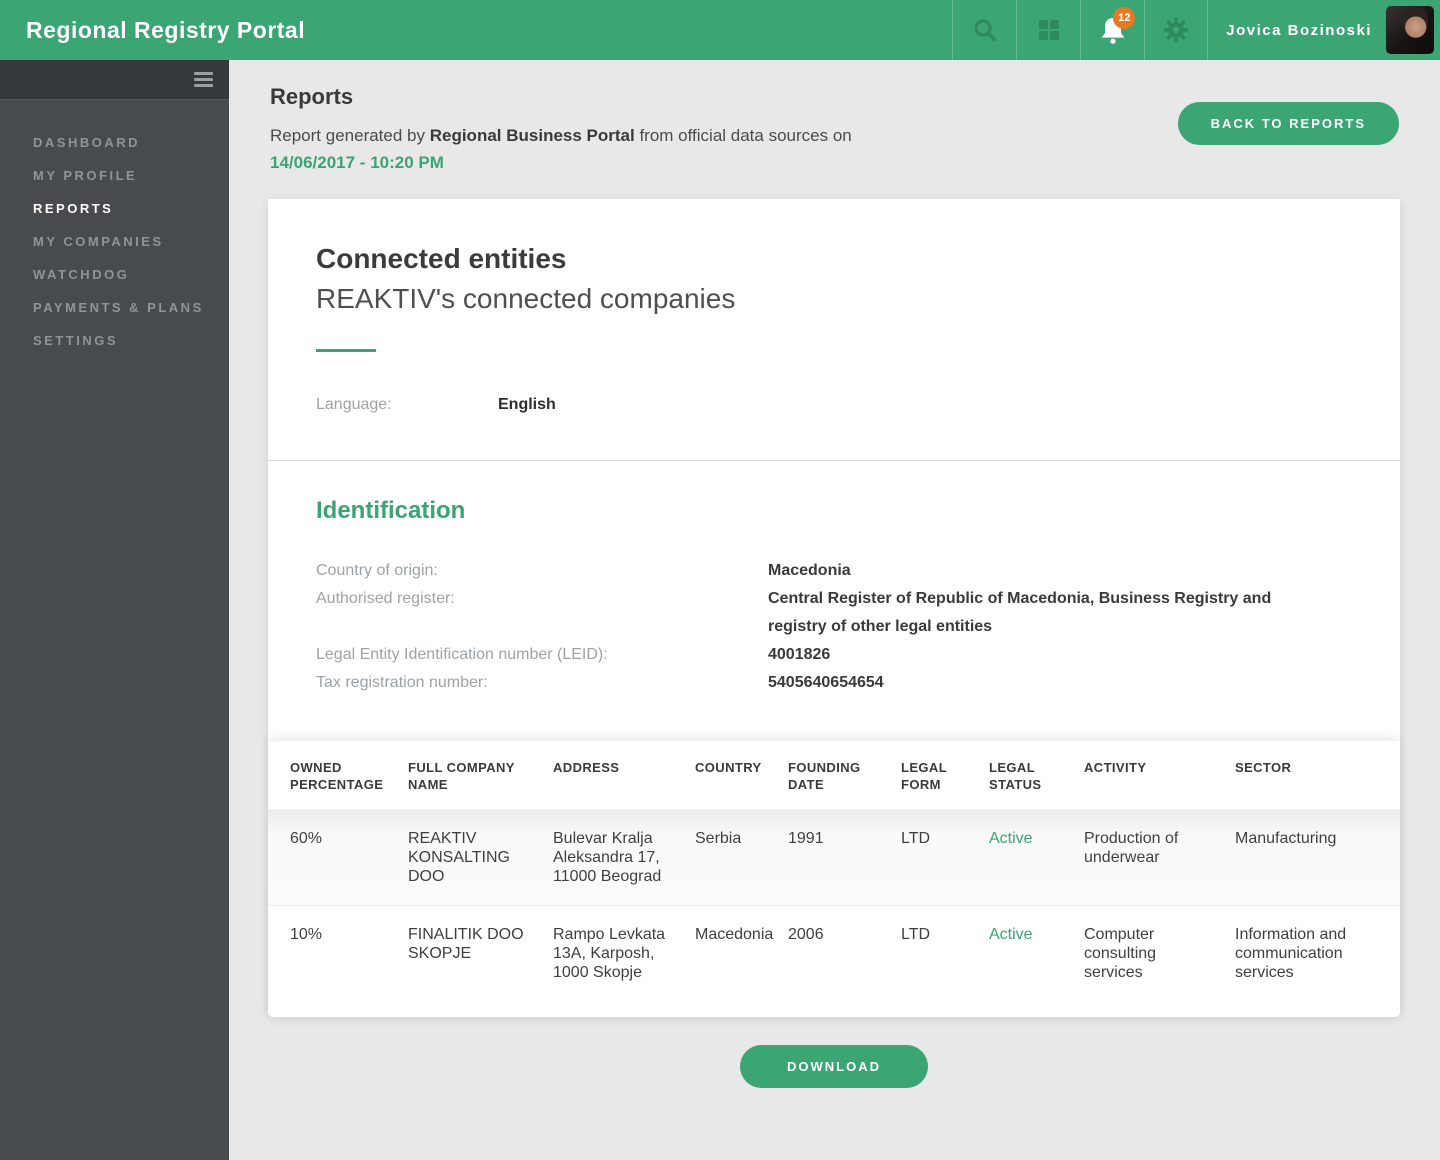 The height and width of the screenshot is (1160, 1440). What do you see at coordinates (114, 241) in the screenshot?
I see `sidebar-item-my-companies: MY COMPANIES` at bounding box center [114, 241].